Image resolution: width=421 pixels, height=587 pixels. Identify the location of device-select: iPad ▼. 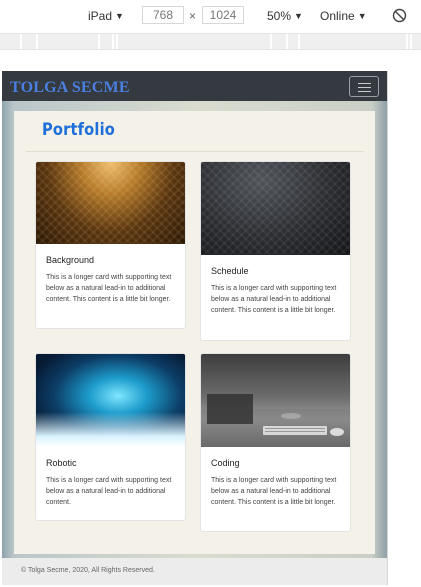
(106, 16).